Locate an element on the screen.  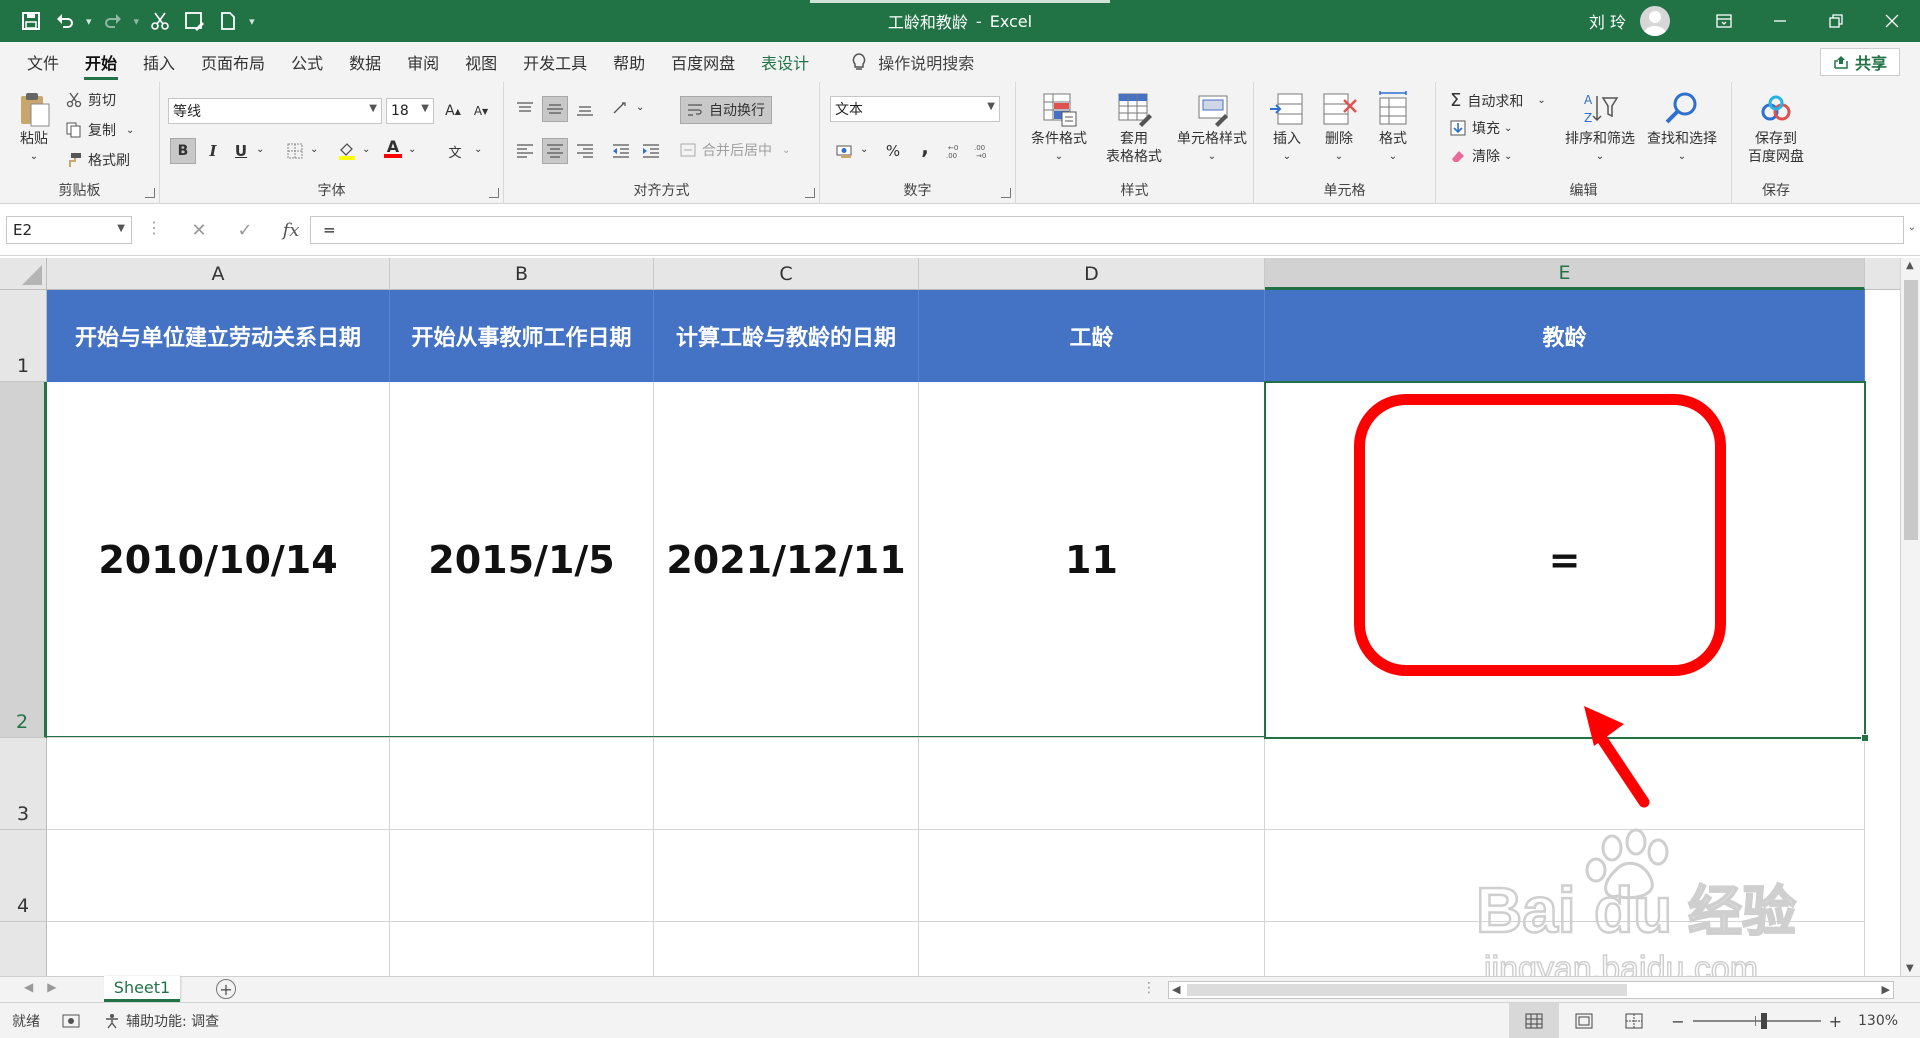
conditional-formatting-button: 条件格式 ⌄ is located at coordinates (1059, 128).